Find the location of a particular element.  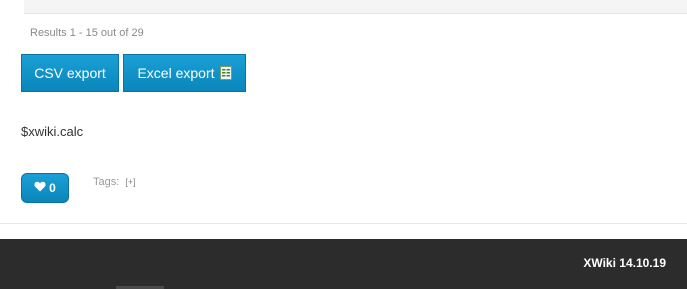

add-tag-link: [+] is located at coordinates (130, 182).